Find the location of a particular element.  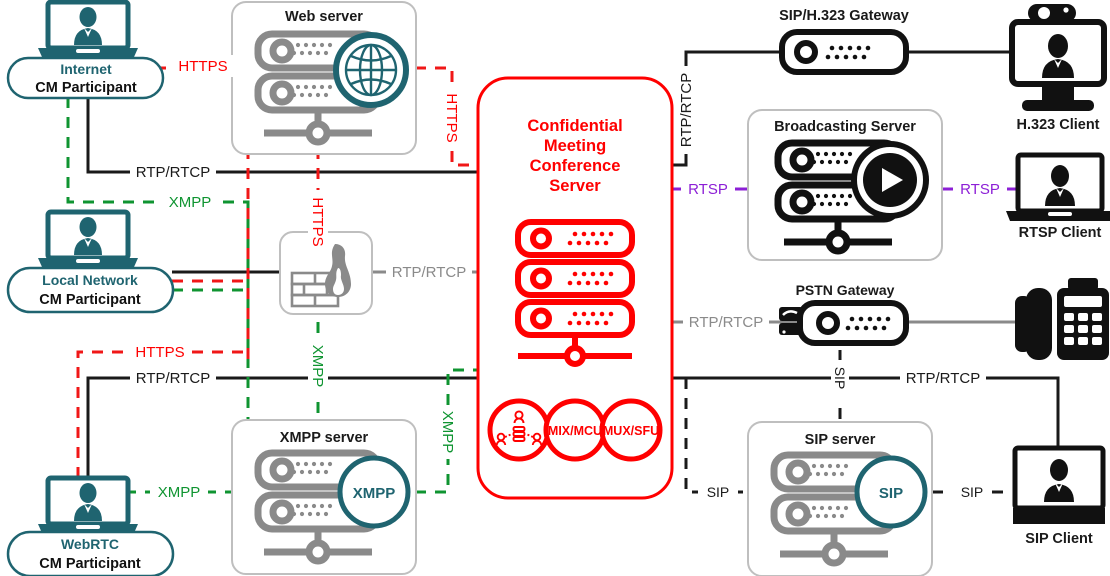

label-rtp-rtcp-4: RTP/RTCP is located at coordinates (686, 110).